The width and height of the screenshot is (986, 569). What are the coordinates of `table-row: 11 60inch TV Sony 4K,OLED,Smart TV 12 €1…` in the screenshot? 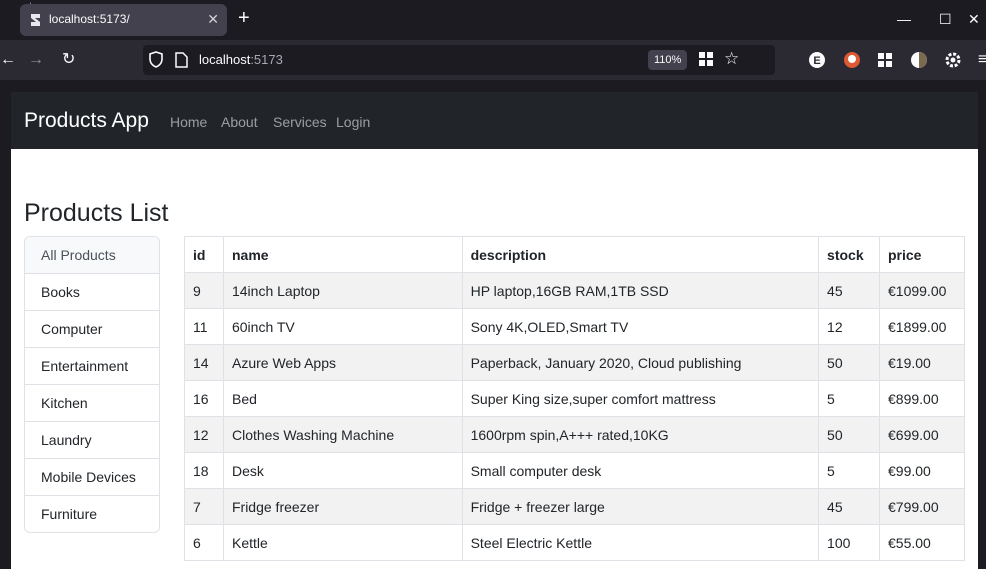 It's located at (574, 326).